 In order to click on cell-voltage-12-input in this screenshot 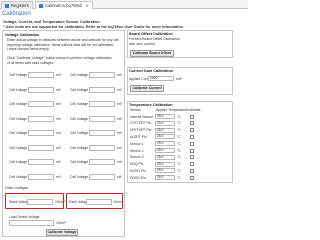, I will do `click(102, 147)`.